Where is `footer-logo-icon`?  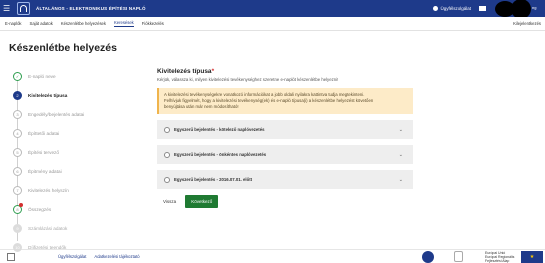
footer-logo-icon is located at coordinates (11, 256).